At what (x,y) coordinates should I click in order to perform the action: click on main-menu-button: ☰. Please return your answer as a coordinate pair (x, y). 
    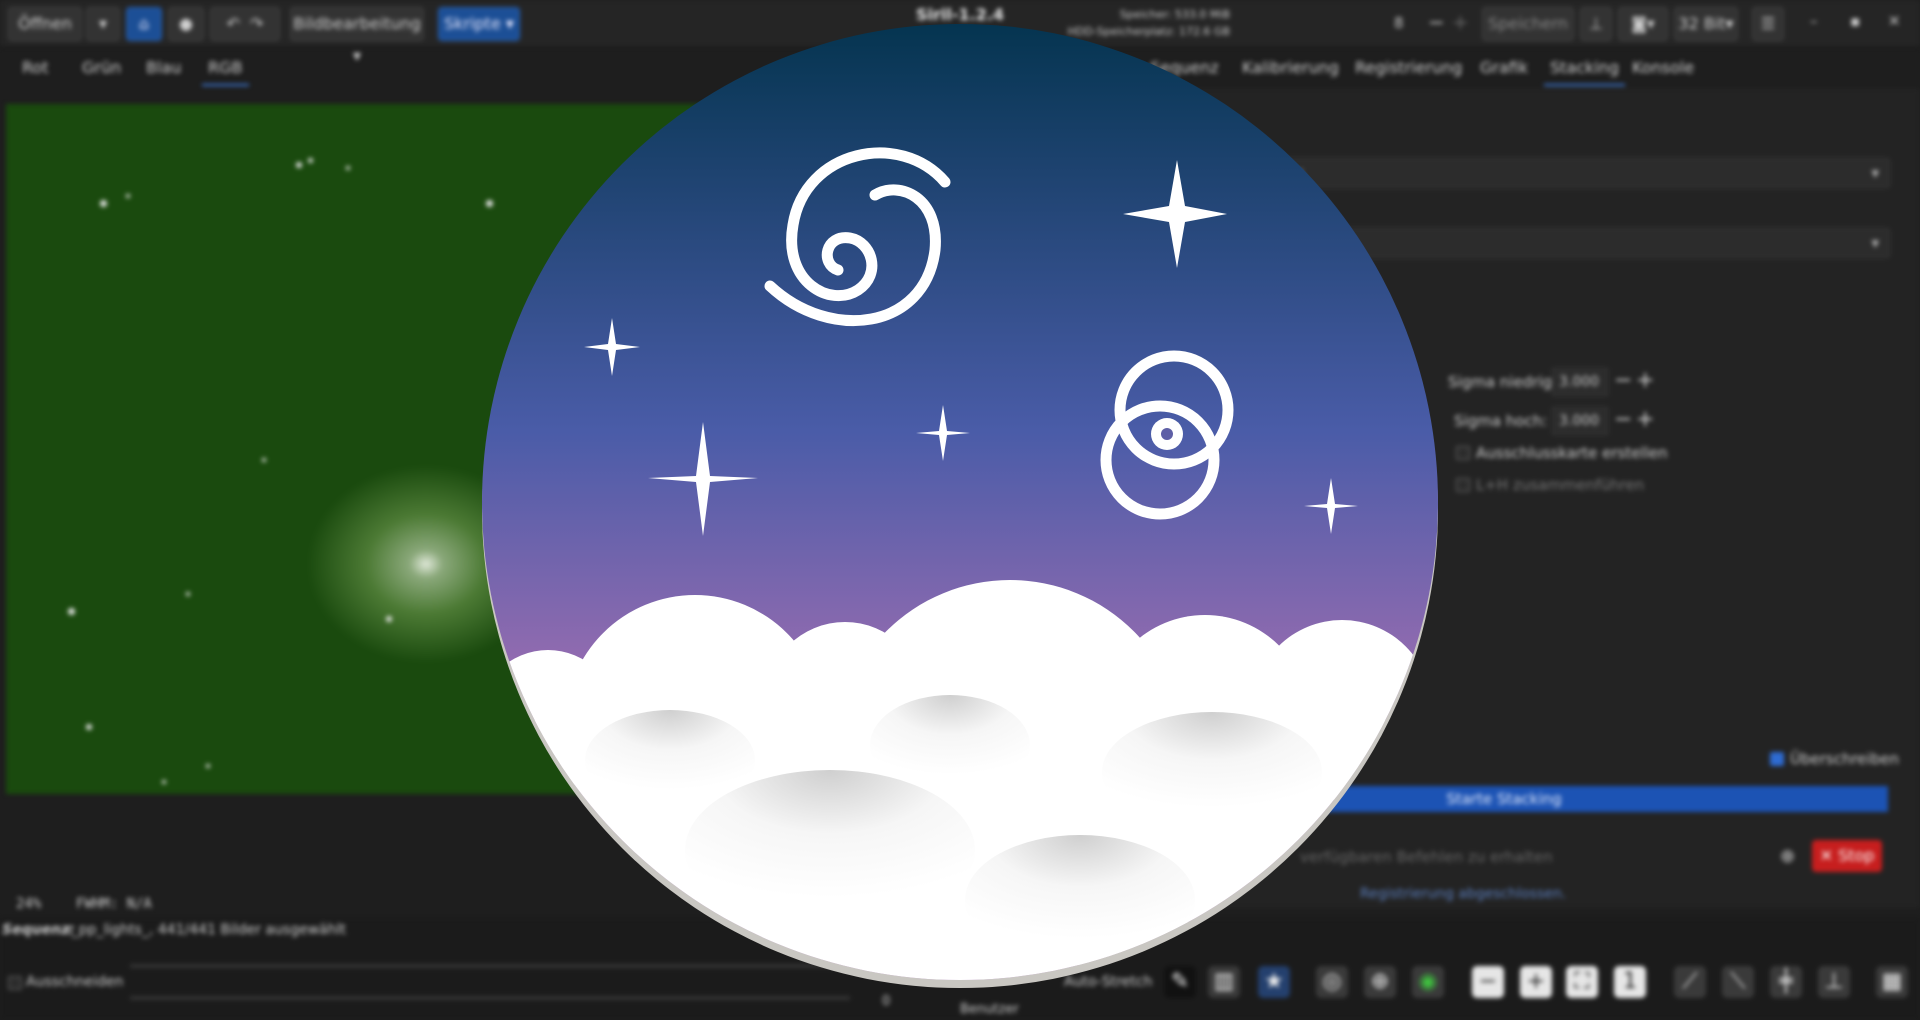
    Looking at the image, I should click on (1768, 24).